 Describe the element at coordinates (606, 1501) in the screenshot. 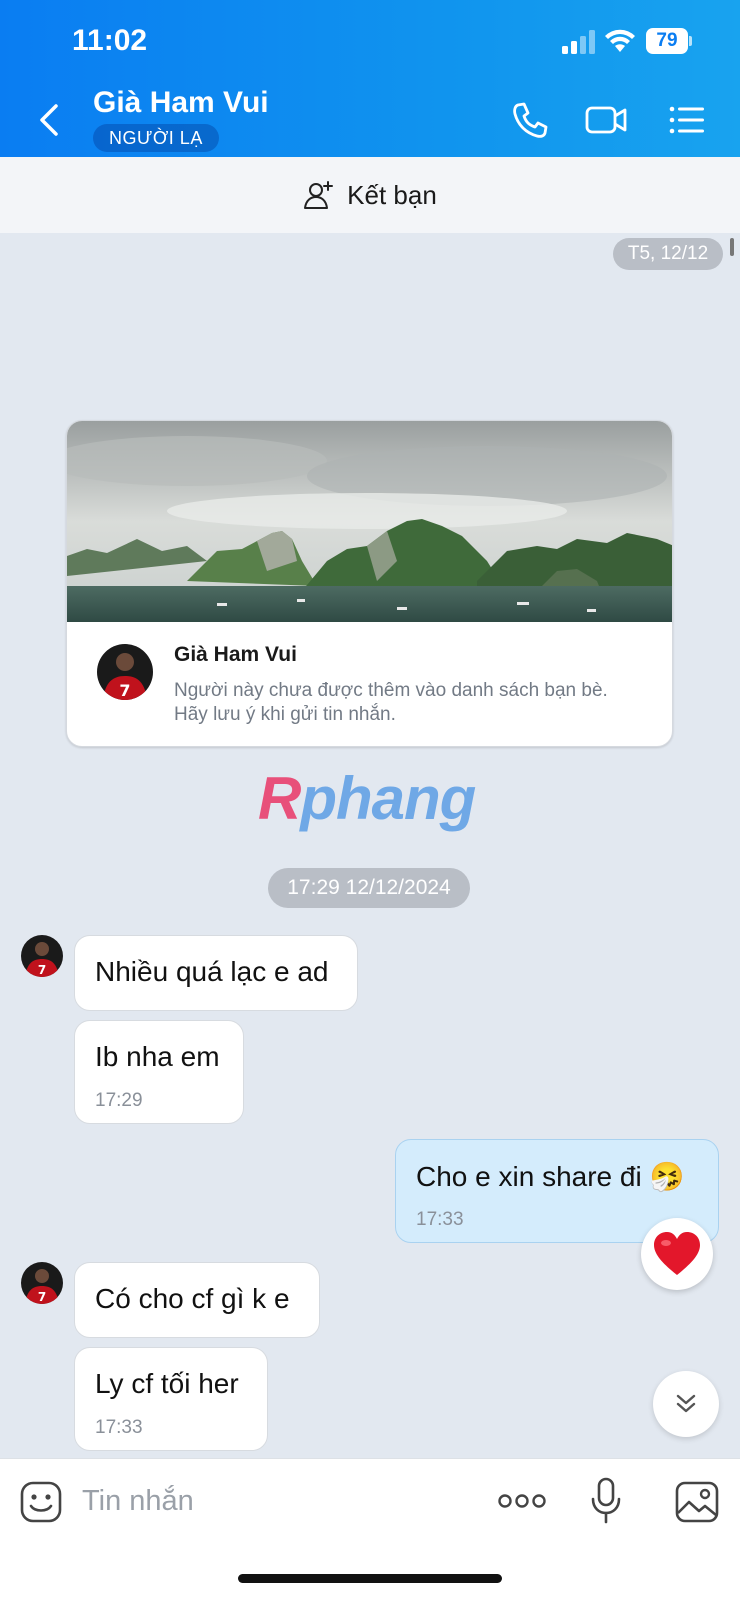

I see `microphone-icon` at that location.